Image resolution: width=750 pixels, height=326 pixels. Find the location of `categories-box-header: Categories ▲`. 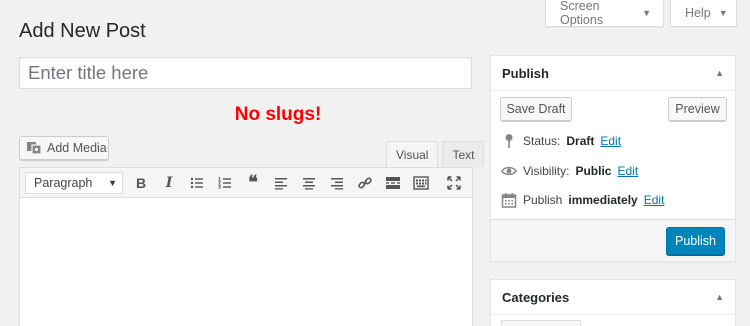

categories-box-header: Categories ▲ is located at coordinates (613, 297).